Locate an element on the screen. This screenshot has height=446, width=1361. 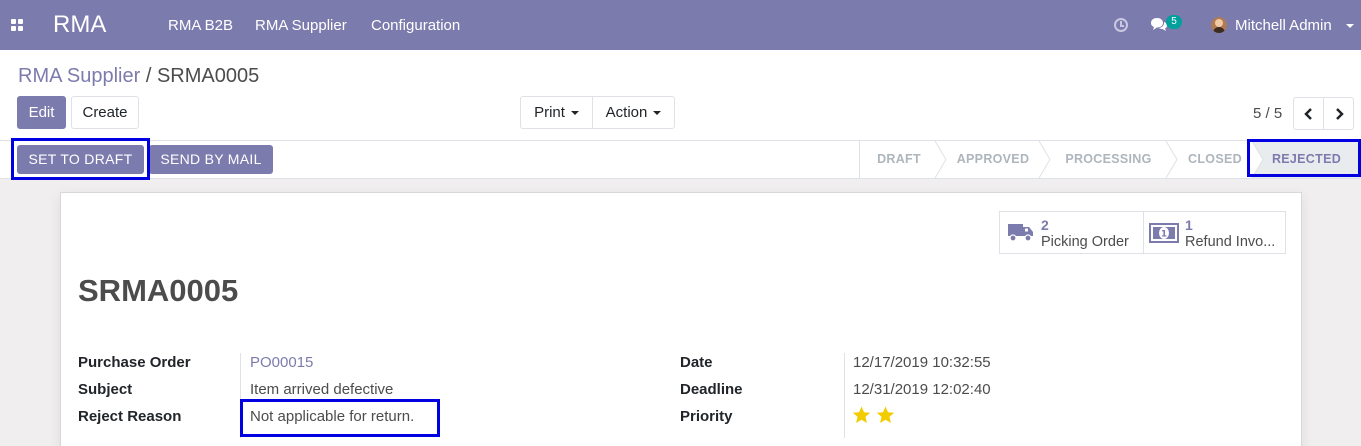
stage-rejected: REJECTED is located at coordinates (1306, 159).